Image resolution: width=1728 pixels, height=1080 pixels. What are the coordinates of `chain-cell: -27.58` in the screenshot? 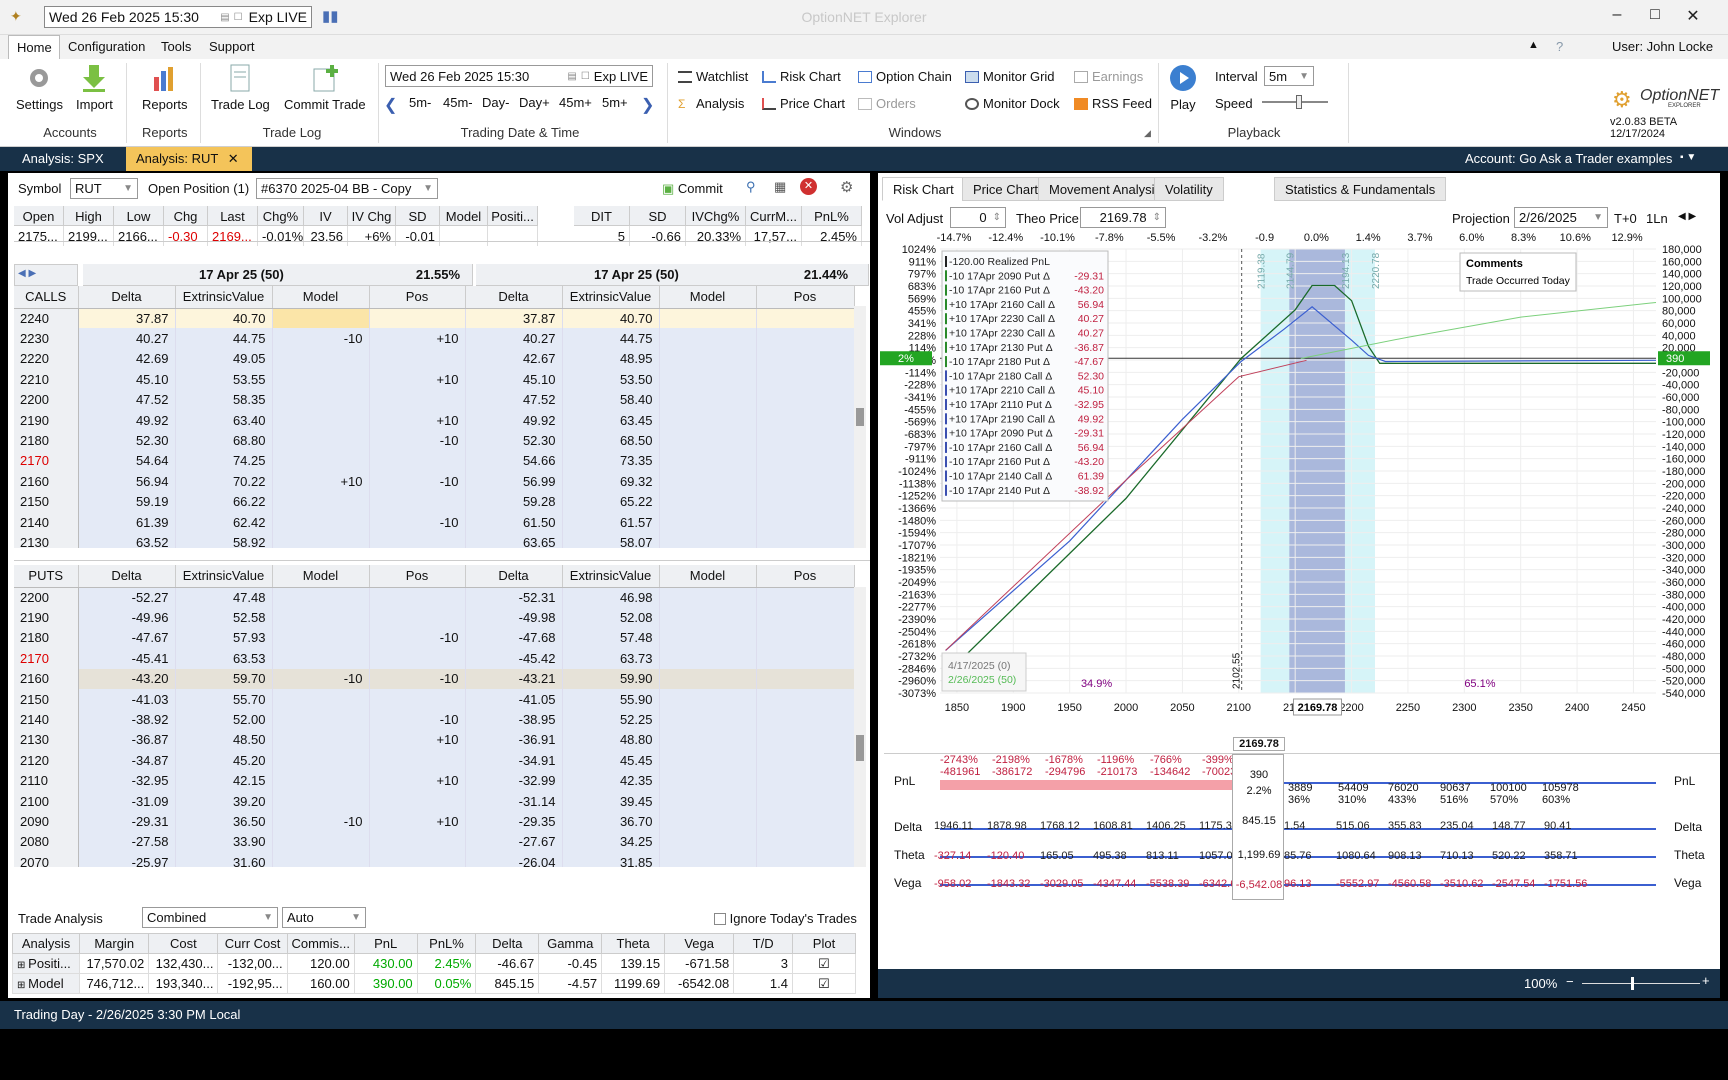 It's located at (127, 842).